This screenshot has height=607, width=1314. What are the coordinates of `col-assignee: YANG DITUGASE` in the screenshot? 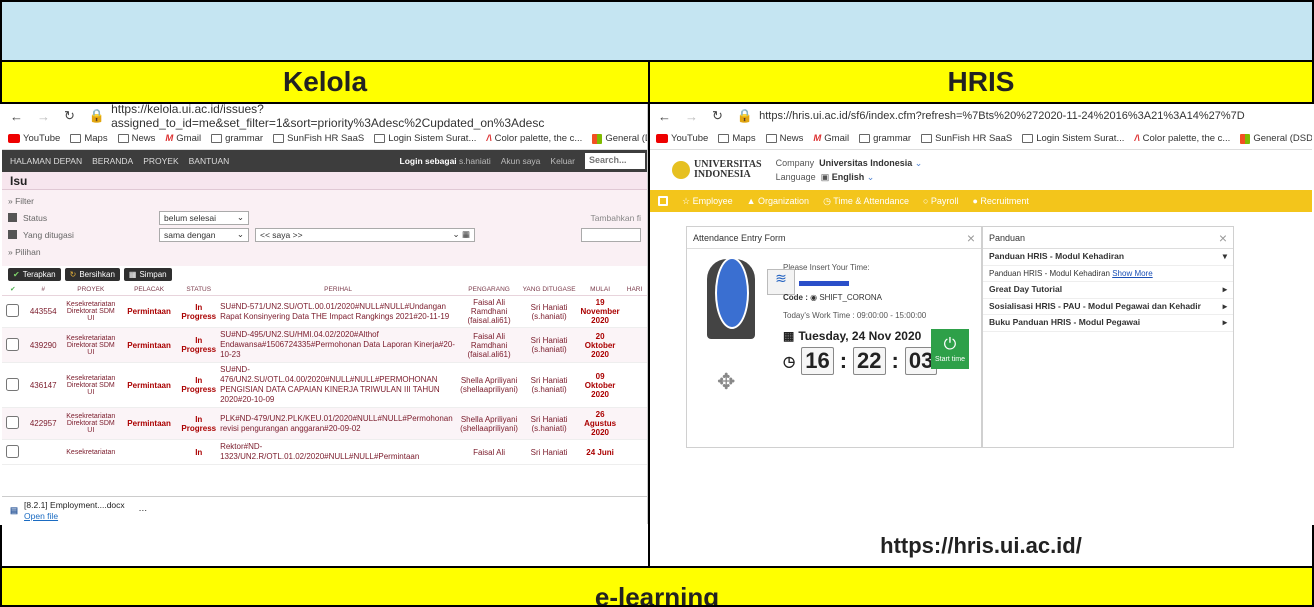 It's located at (549, 289).